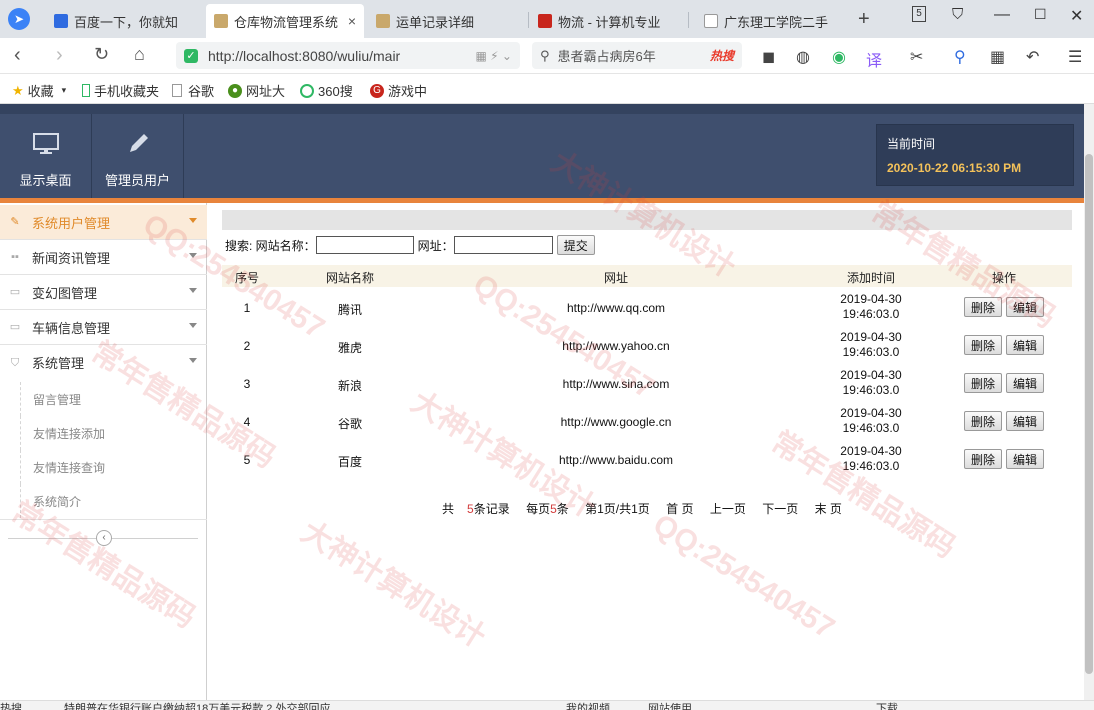 The width and height of the screenshot is (1094, 710). What do you see at coordinates (916, 57) in the screenshot?
I see `scissors-icon: ✂` at bounding box center [916, 57].